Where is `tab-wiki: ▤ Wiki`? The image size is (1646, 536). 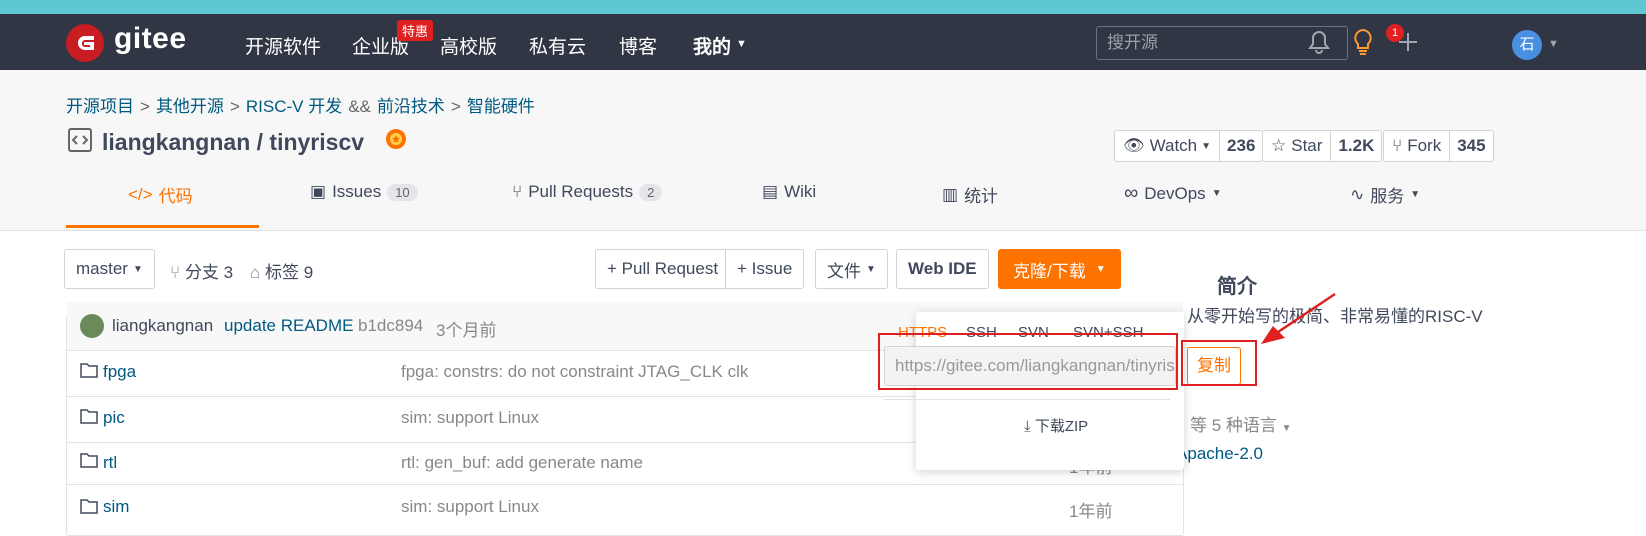
tab-wiki: ▤ Wiki is located at coordinates (789, 192).